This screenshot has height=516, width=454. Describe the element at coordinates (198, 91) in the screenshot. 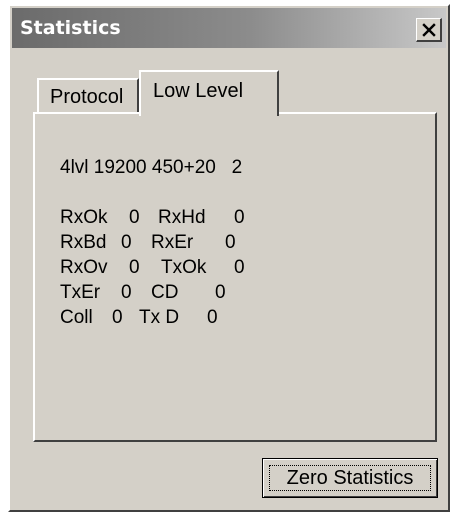

I see `tab-low-level-label: Low Level` at that location.